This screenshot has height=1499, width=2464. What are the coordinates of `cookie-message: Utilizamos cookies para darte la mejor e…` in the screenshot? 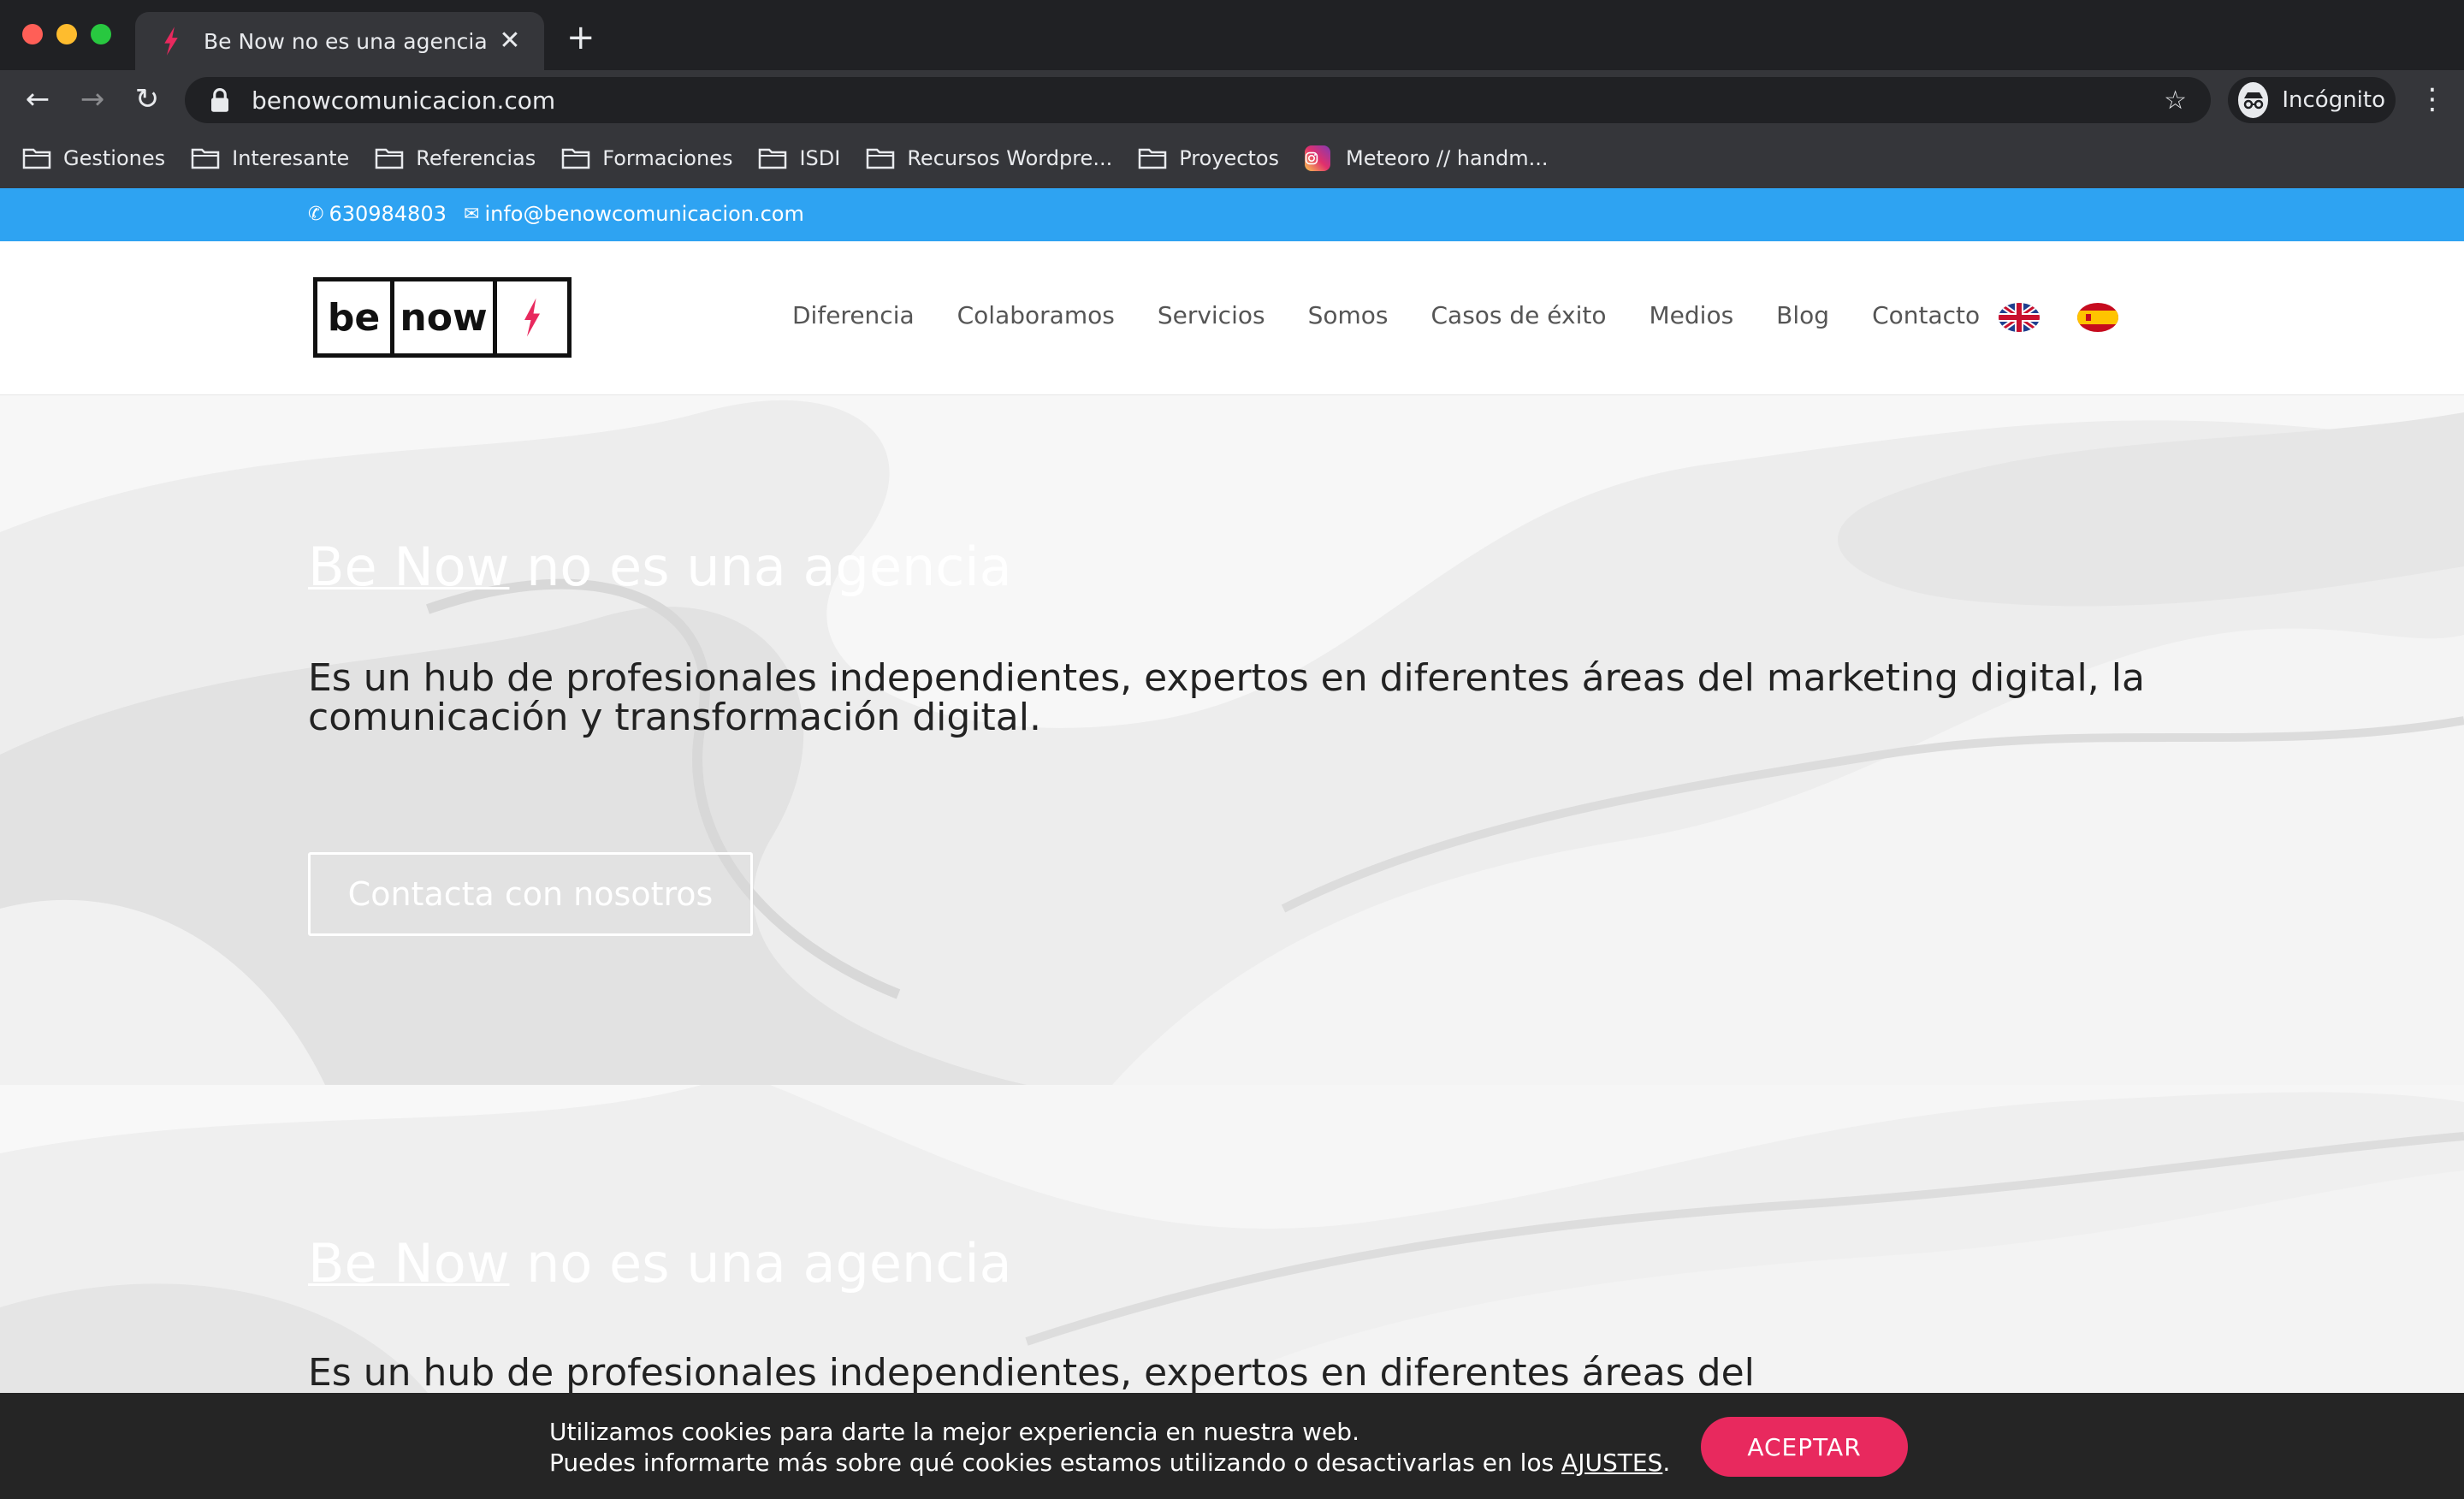 It's located at (1109, 1447).